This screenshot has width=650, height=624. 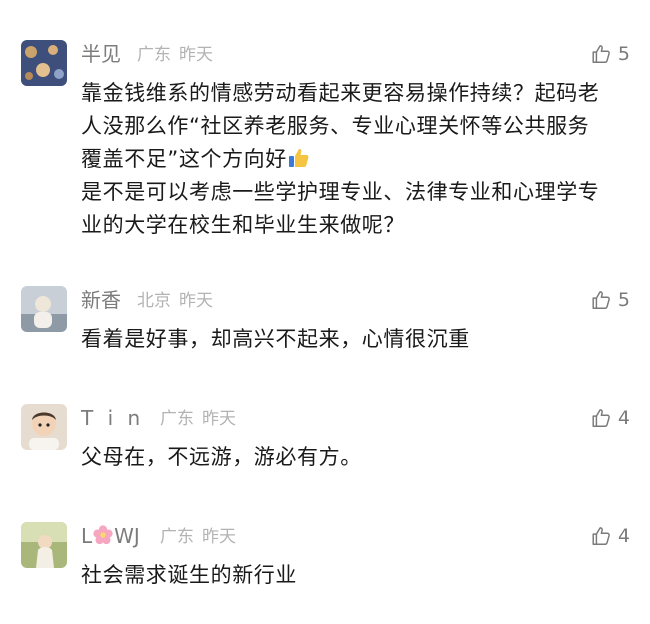 I want to click on comment-line: 靠金钱维系的情感劳动看起来更容易操作持续？起码老, so click(x=340, y=93).